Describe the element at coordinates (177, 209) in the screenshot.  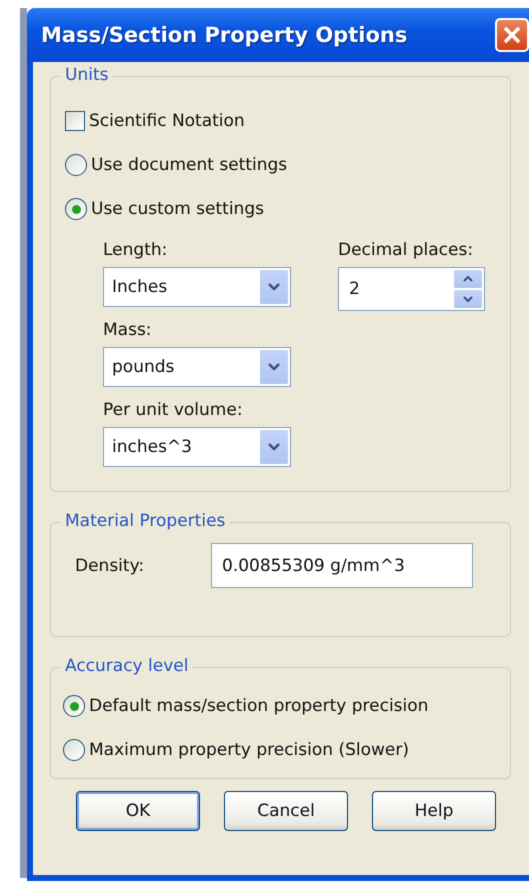
I see `option-label: Use custom settings` at that location.